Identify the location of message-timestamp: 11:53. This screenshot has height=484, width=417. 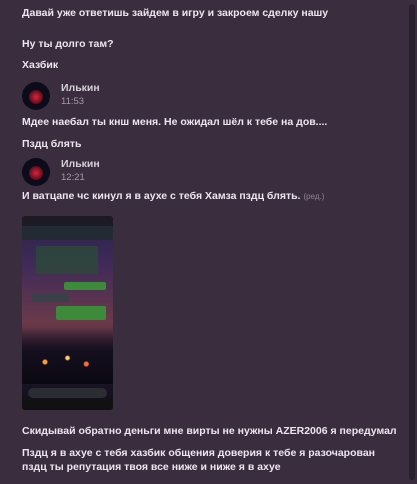
(73, 101).